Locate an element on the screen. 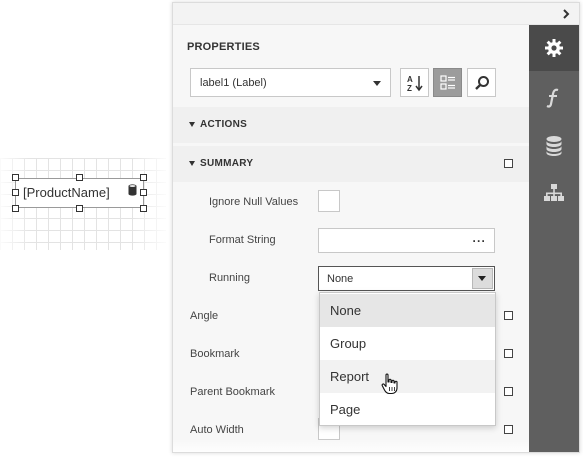  report-label-control: [ProductName] is located at coordinates (79, 193).